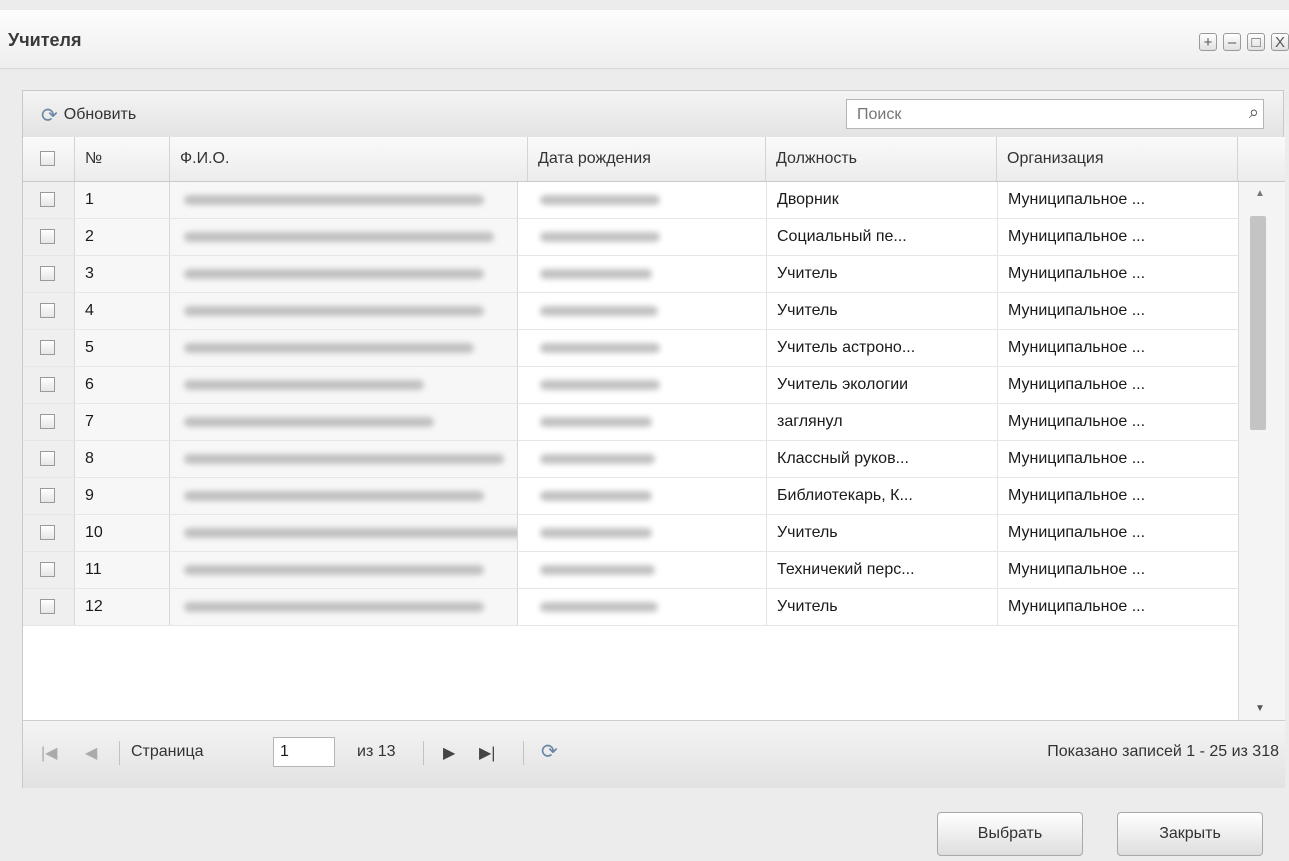 This screenshot has width=1289, height=861. I want to click on pager-refresh-icon: ⟳, so click(549, 751).